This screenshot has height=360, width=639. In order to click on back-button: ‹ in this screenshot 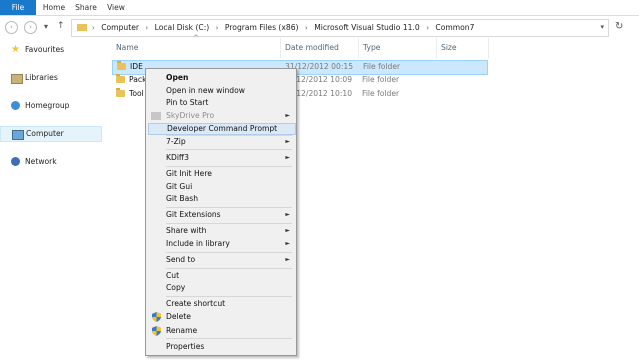, I will do `click(11, 27)`.